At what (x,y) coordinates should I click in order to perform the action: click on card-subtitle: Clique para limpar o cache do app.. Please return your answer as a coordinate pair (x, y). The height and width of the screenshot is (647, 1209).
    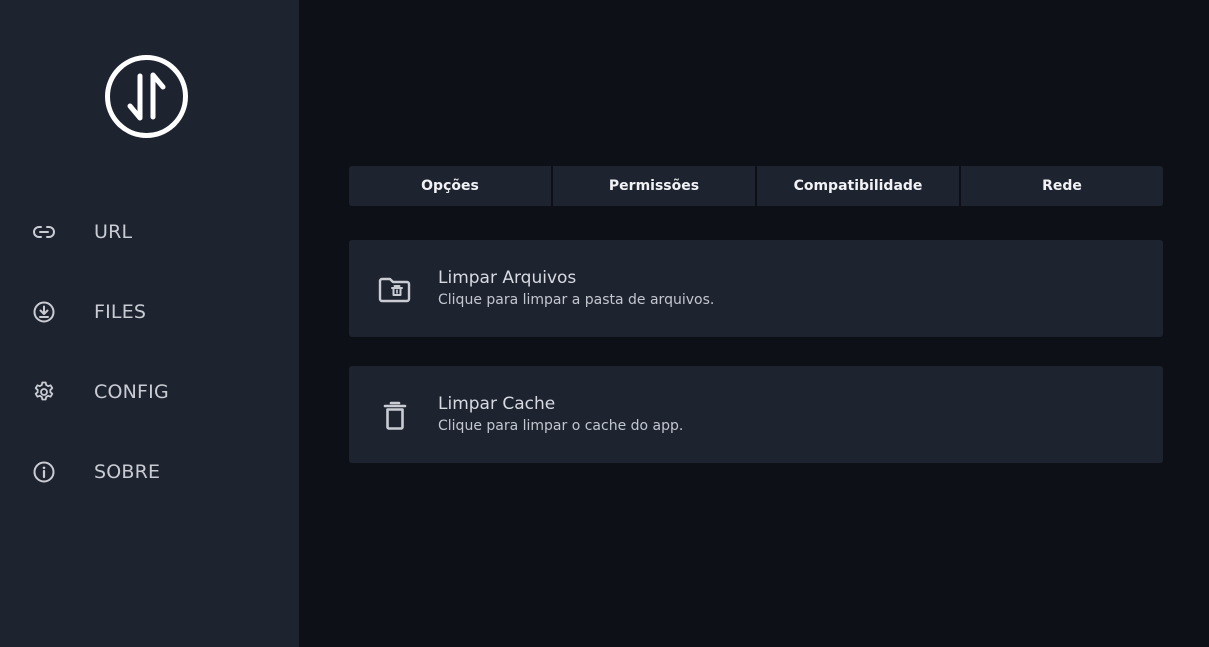
    Looking at the image, I should click on (561, 426).